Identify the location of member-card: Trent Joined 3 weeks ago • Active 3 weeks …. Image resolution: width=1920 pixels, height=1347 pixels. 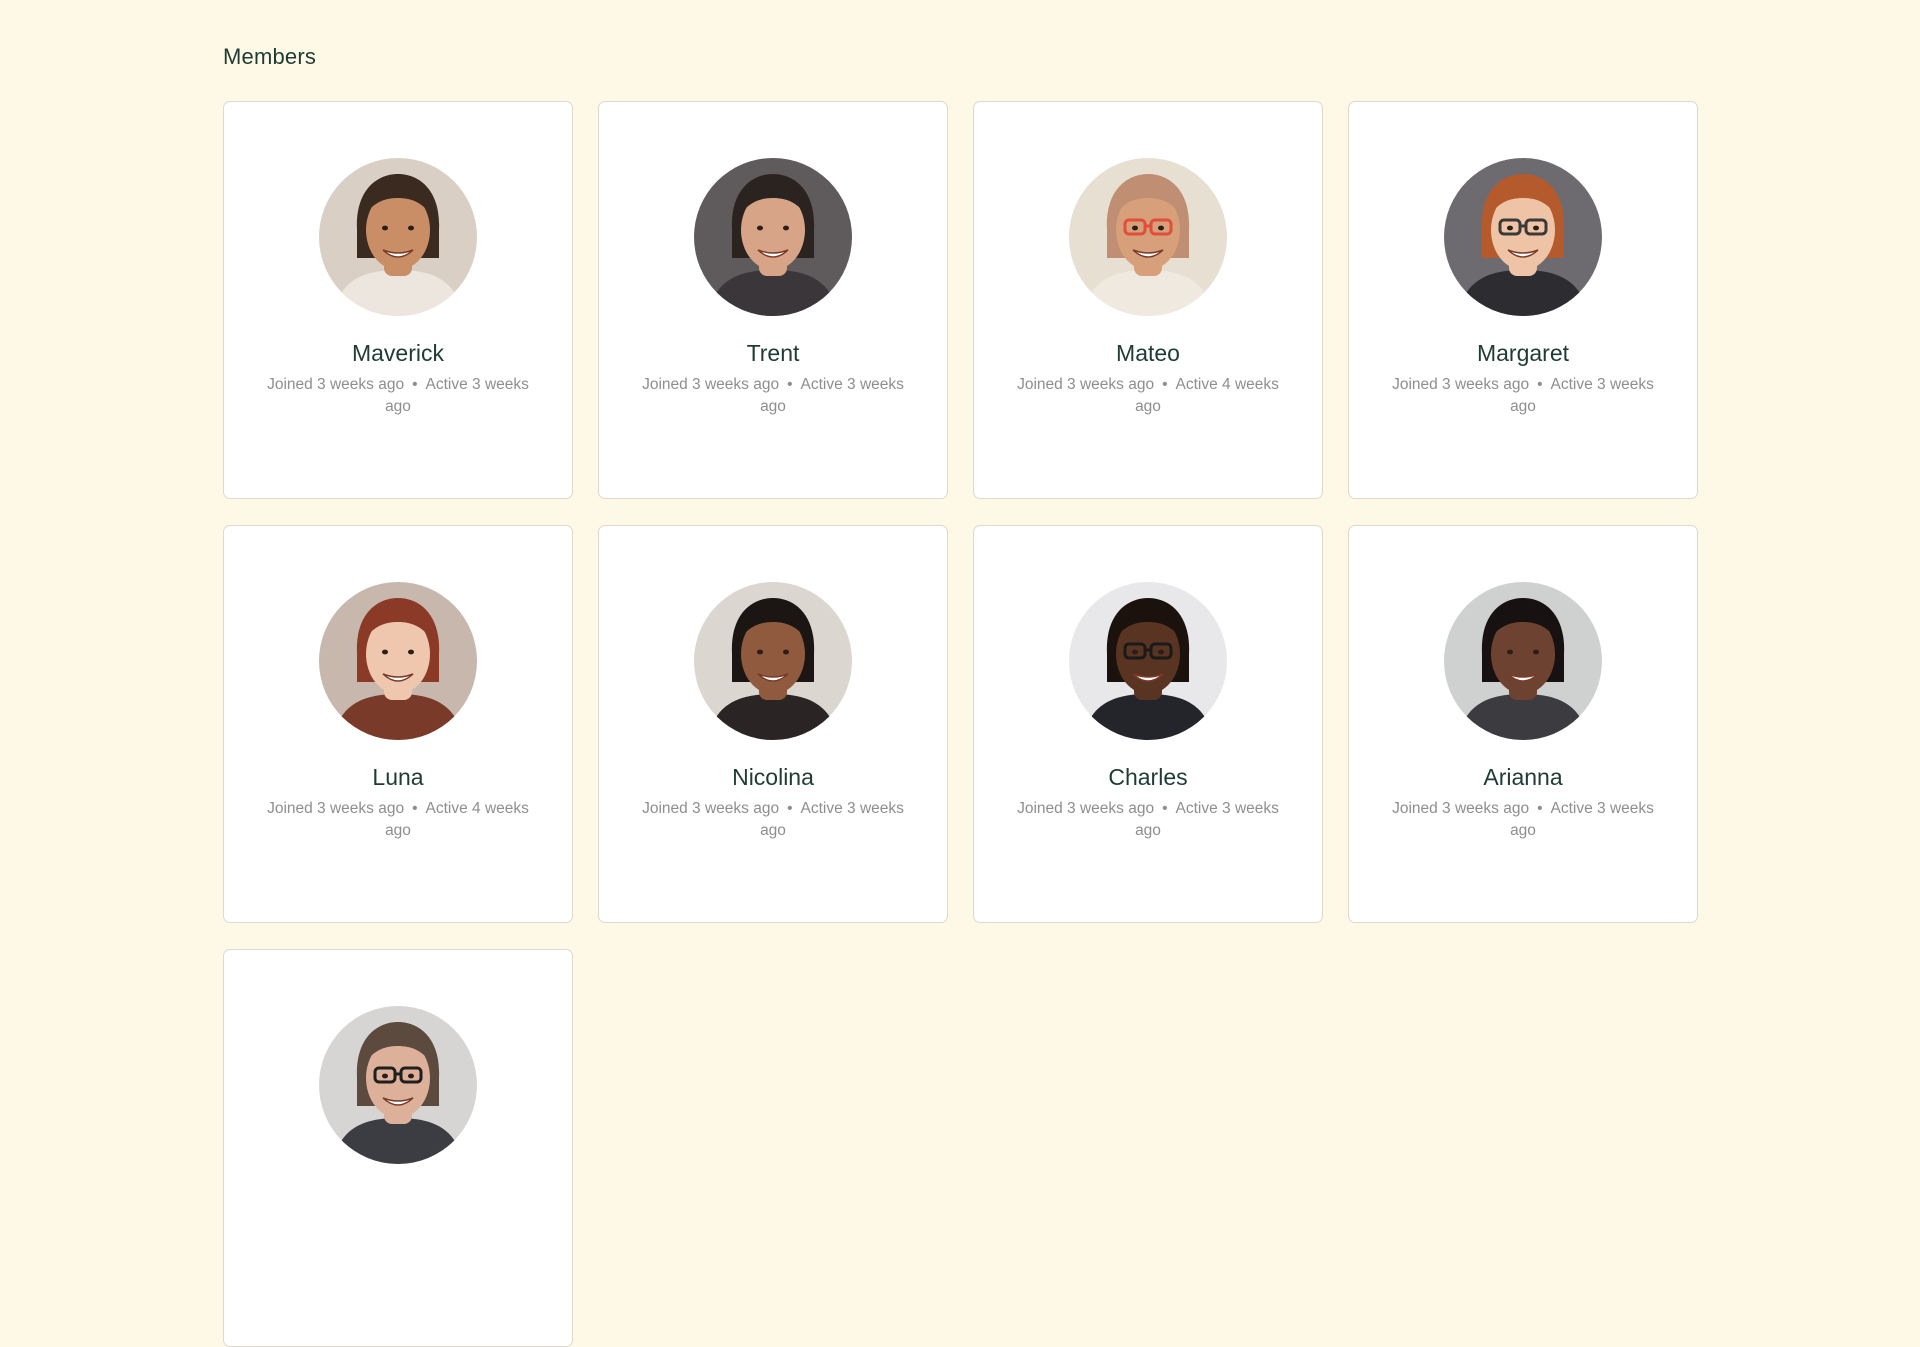
(773, 300).